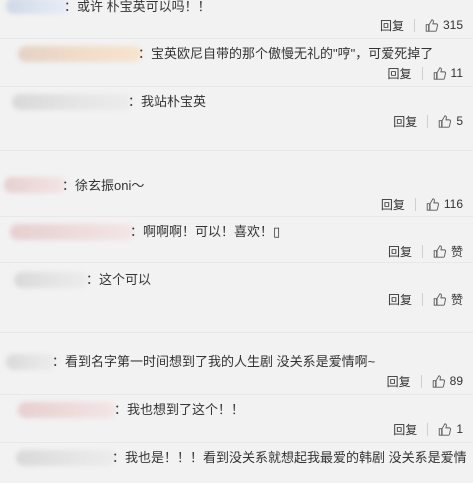 The width and height of the screenshot is (473, 483). What do you see at coordinates (421, 25) in the screenshot?
I see `comment-actions: 回复 315` at bounding box center [421, 25].